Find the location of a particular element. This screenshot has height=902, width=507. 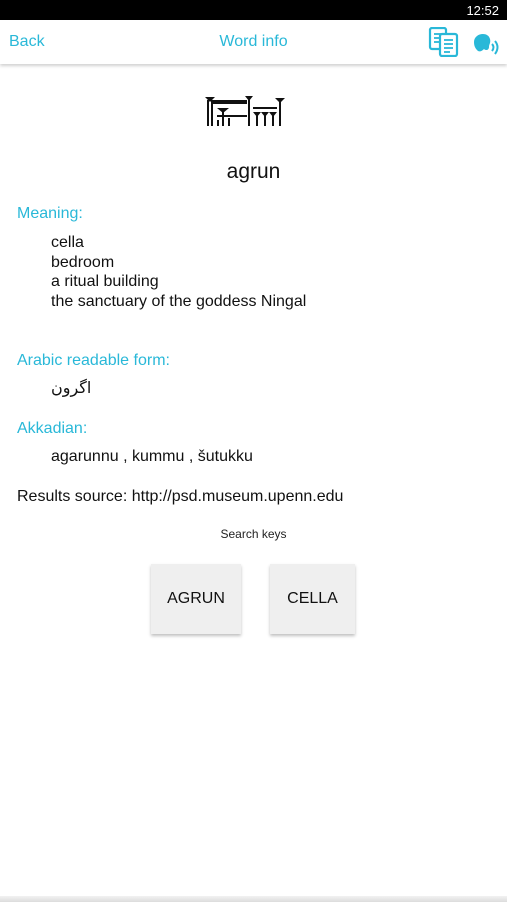

app-toolbar: Back Word info is located at coordinates (253, 42).